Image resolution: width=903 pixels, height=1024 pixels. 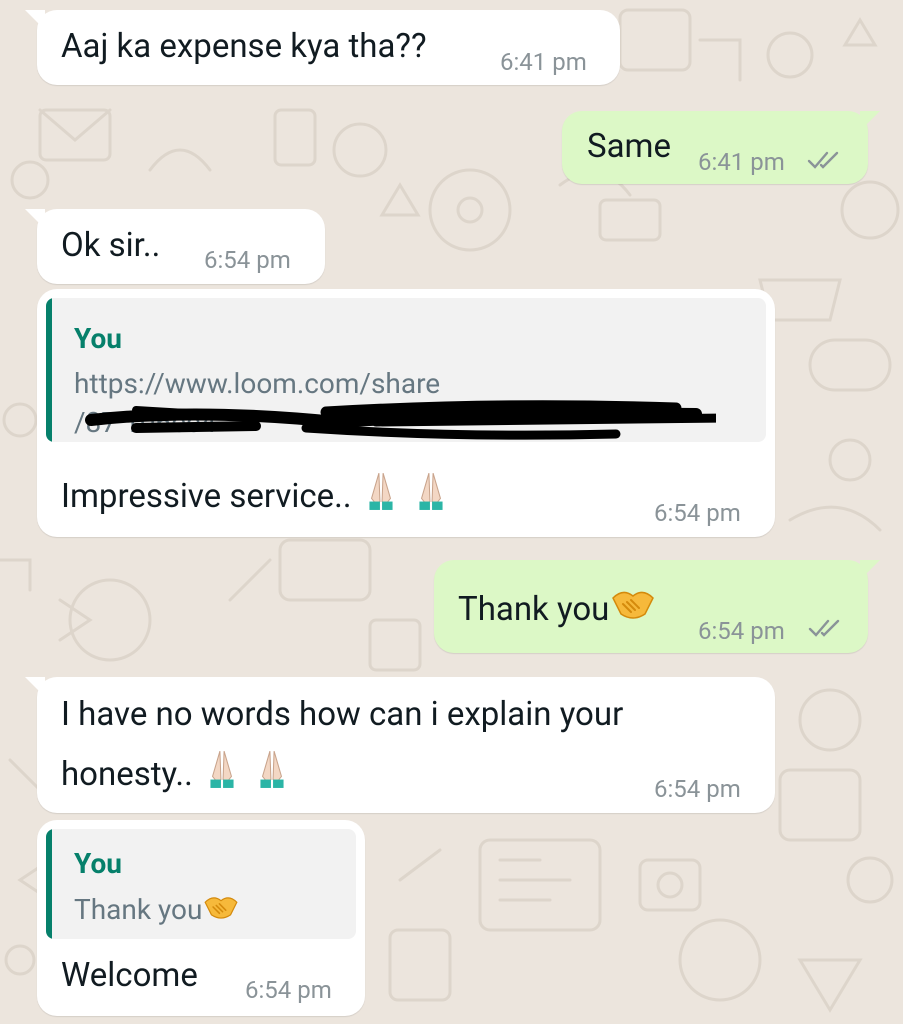 I want to click on message-bubble-outgoing: Same 6:41 pm, so click(x=721, y=147).